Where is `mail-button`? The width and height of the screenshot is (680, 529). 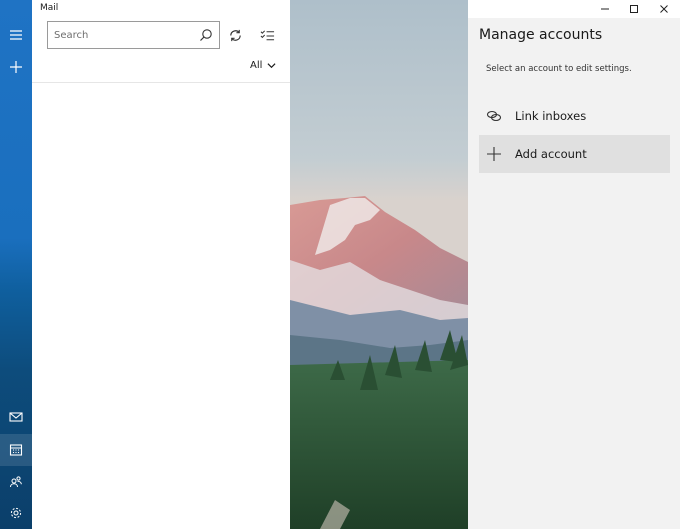
mail-button is located at coordinates (16, 417).